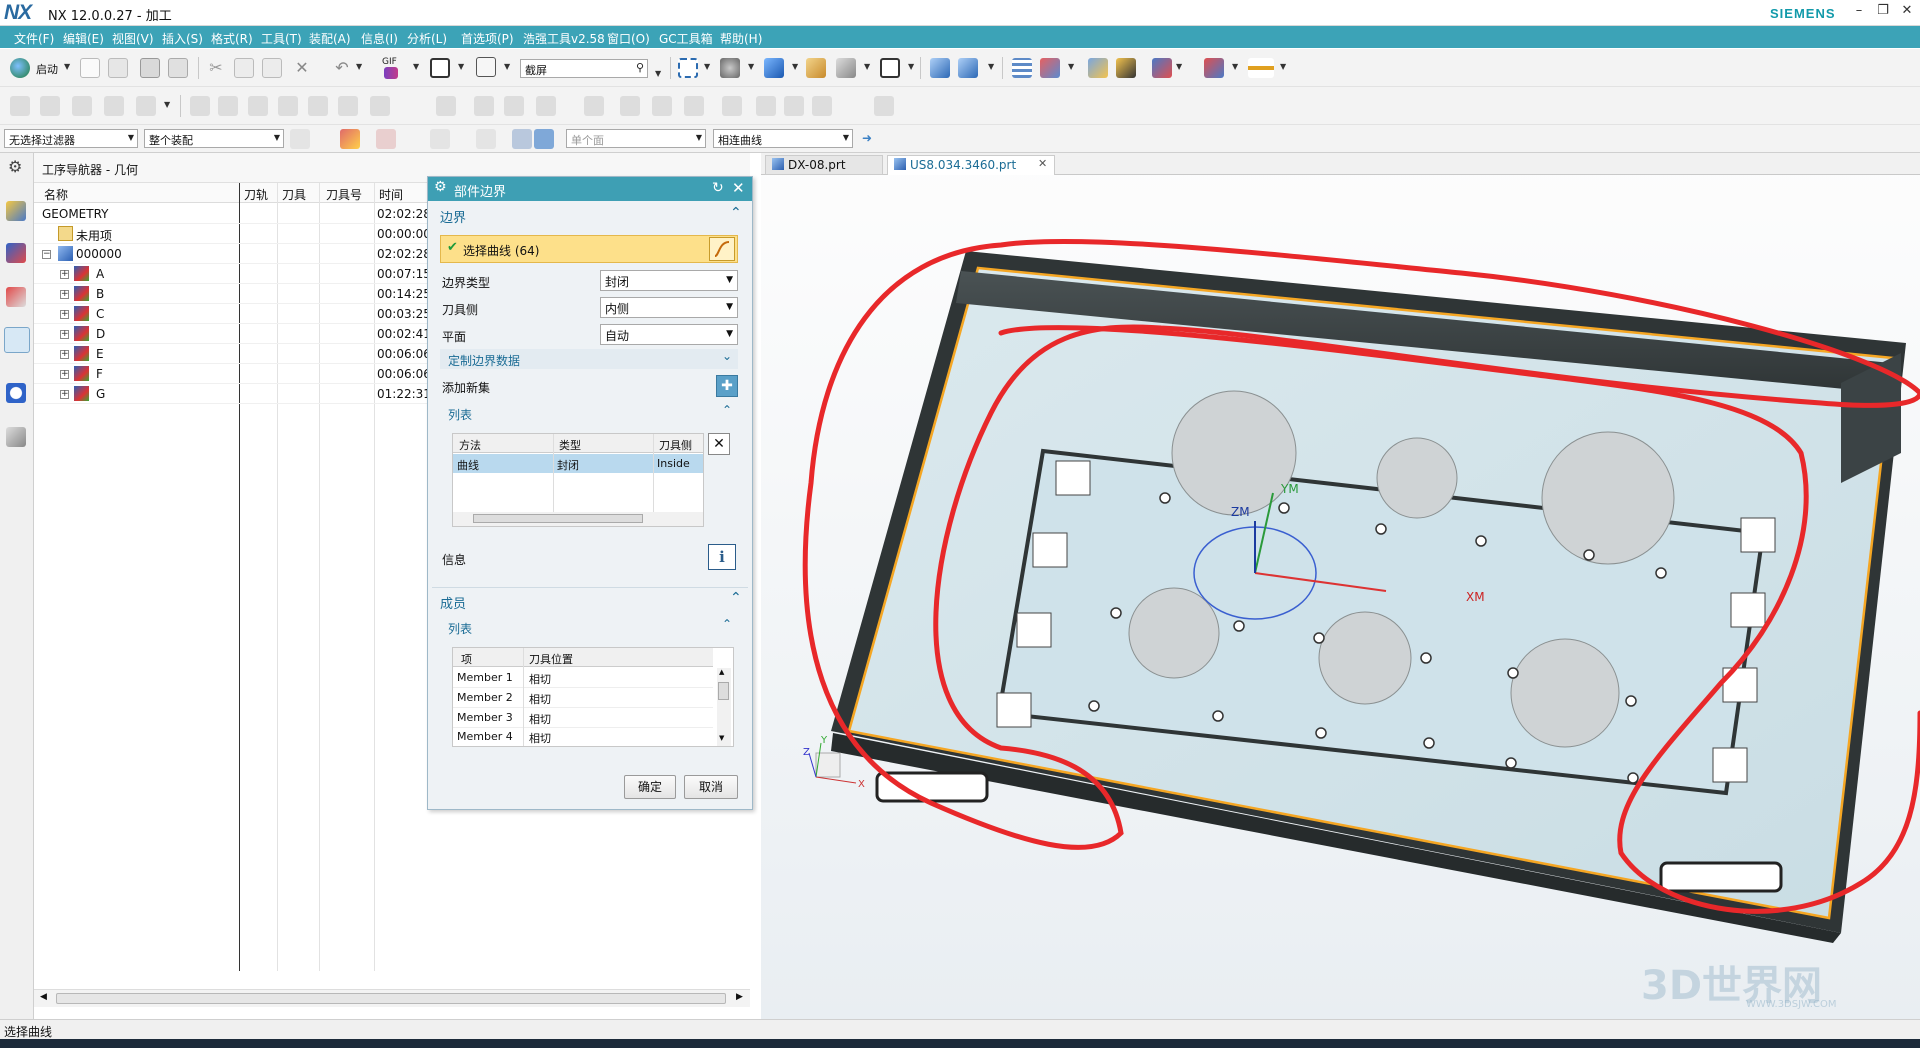 This screenshot has height=1048, width=1920. I want to click on gif-dropdown-icon: ▼, so click(417, 66).